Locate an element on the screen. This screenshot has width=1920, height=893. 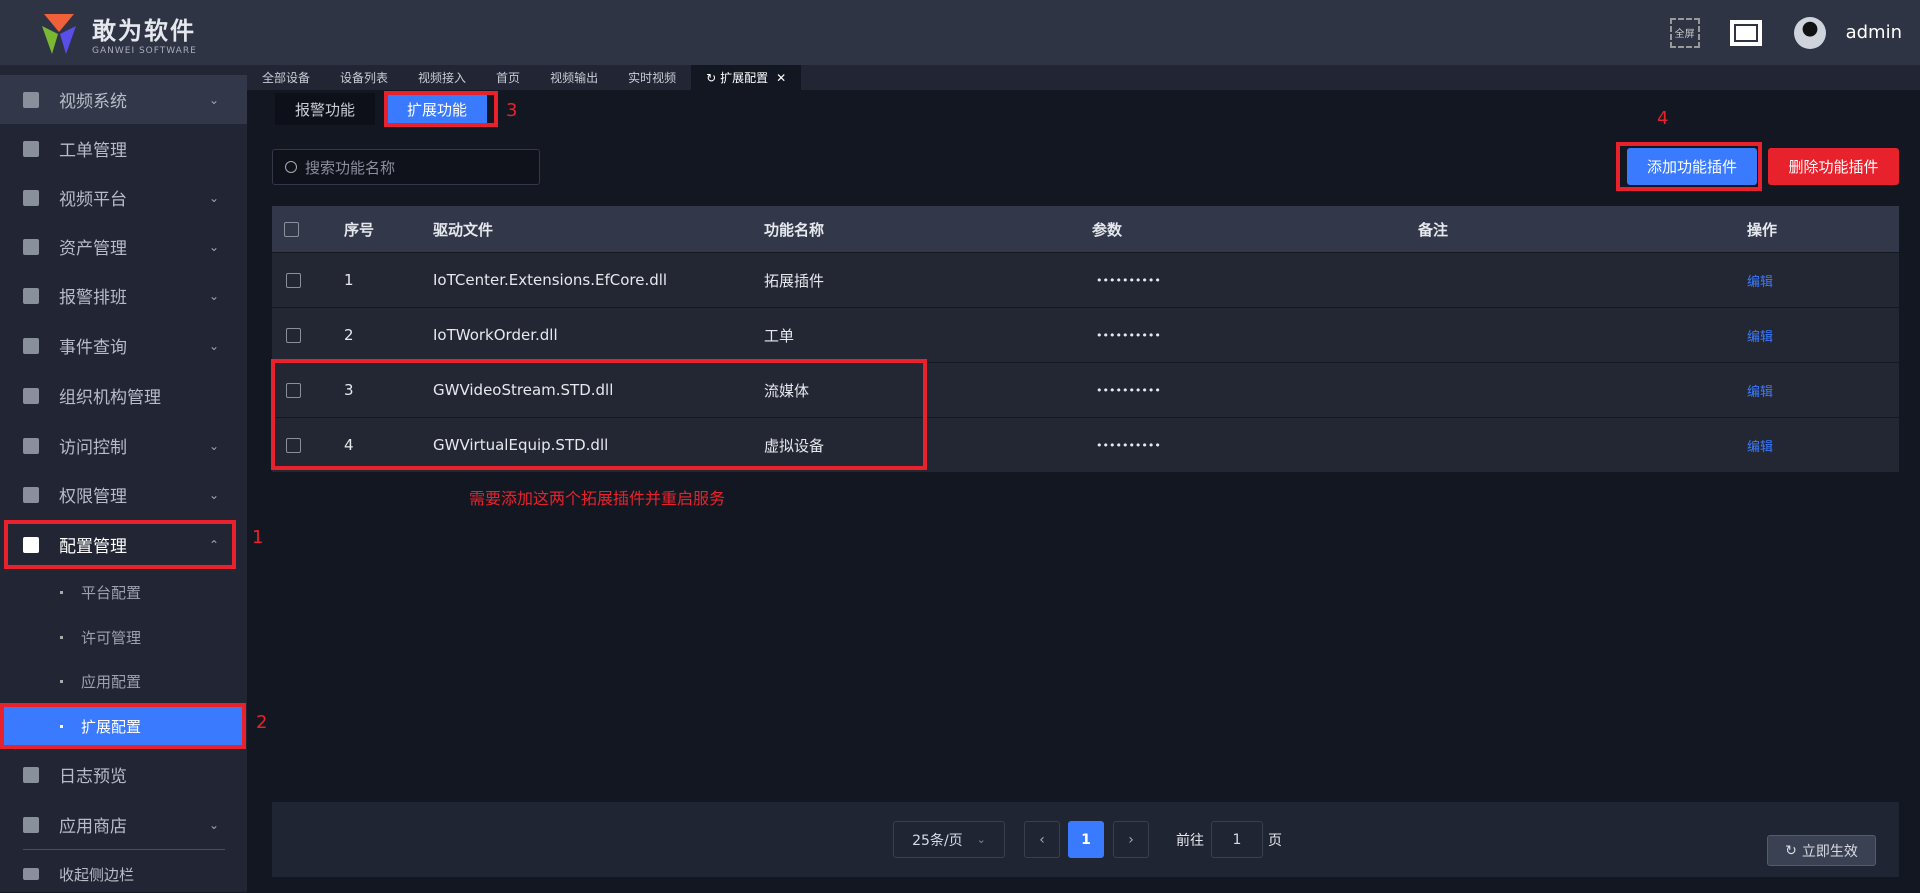
logo-subtext: GANWEI SOFTWARE is located at coordinates (144, 50).